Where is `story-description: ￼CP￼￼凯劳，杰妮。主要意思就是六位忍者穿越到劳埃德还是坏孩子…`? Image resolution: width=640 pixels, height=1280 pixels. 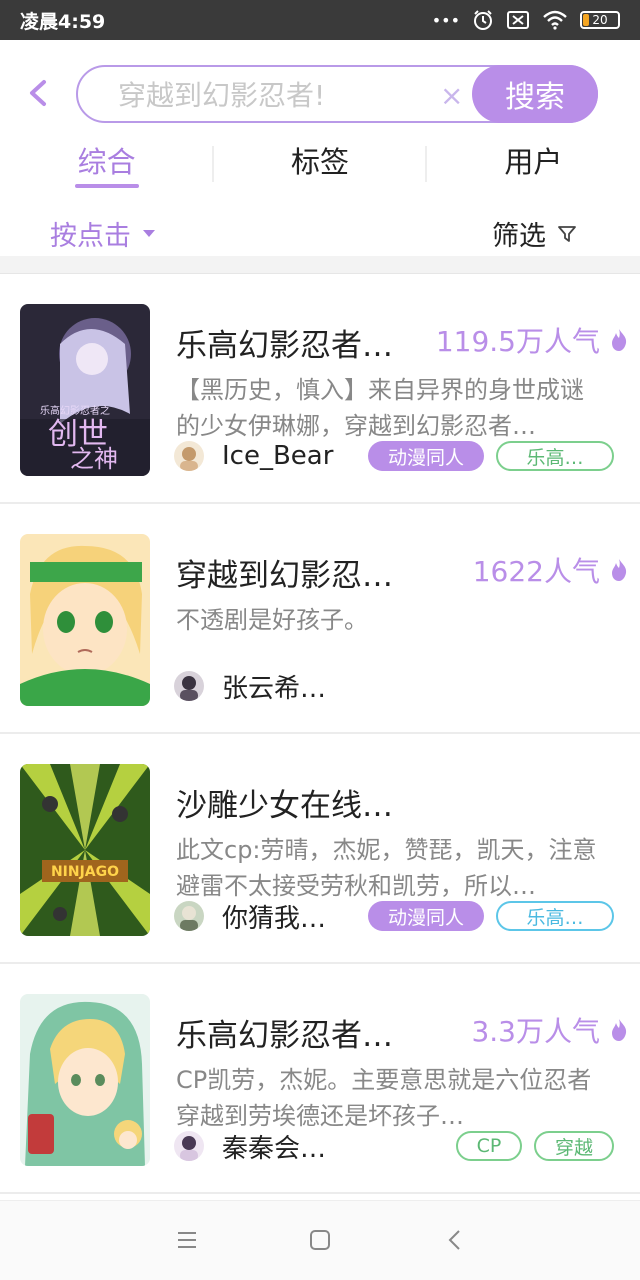
story-description: ￼CP￼￼凯劳，杰妮。主要意思就是六位忍者穿越到劳埃德还是坏孩子… is located at coordinates (384, 1098).